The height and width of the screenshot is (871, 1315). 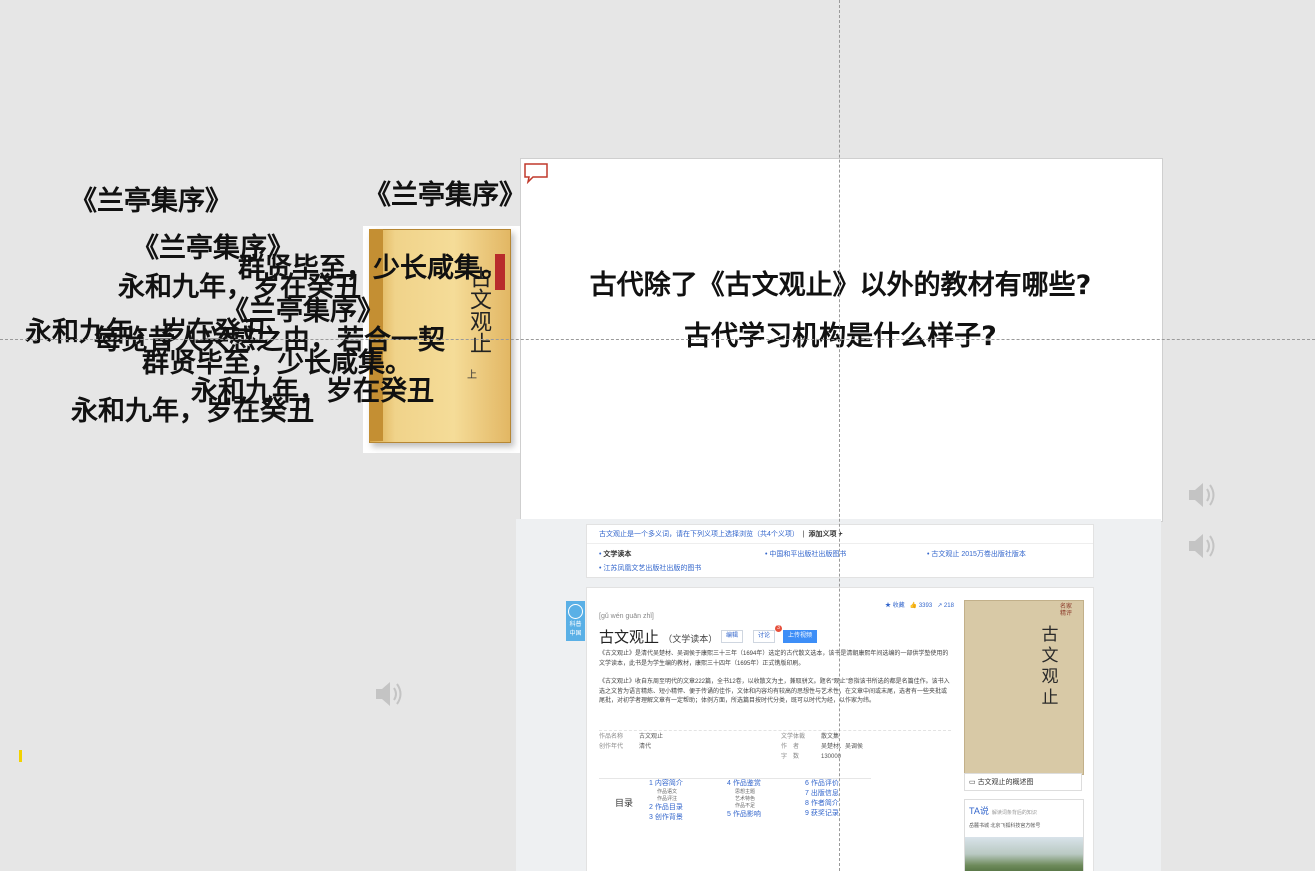 What do you see at coordinates (657, 339) in the screenshot?
I see `horizontal-guide-line` at bounding box center [657, 339].